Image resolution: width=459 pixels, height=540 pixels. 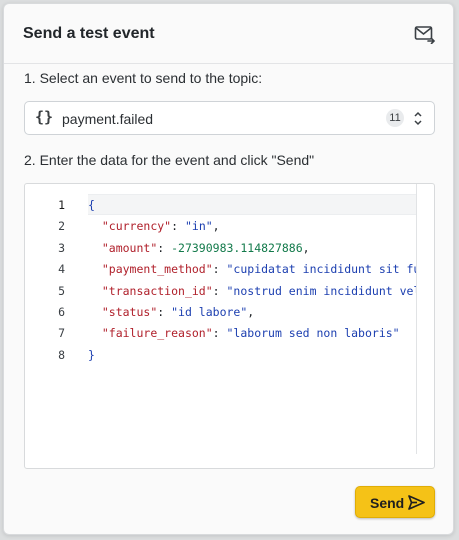 I want to click on json-value: "cupidatat incididunt sit fugiat", so click(x=321, y=269).